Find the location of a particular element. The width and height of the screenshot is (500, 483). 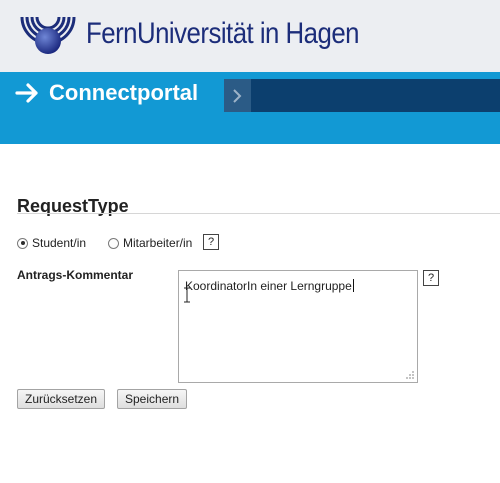

text-cursor-icon is located at coordinates (187, 295).